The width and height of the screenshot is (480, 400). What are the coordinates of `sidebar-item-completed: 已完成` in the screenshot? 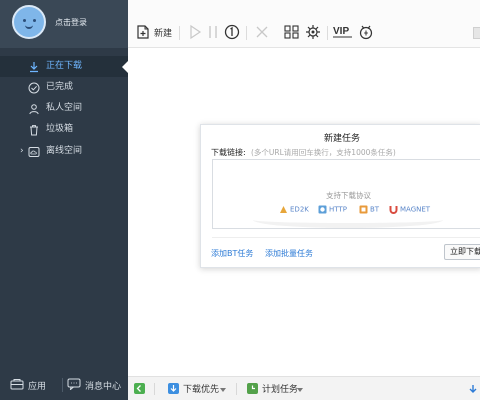 It's located at (64, 87).